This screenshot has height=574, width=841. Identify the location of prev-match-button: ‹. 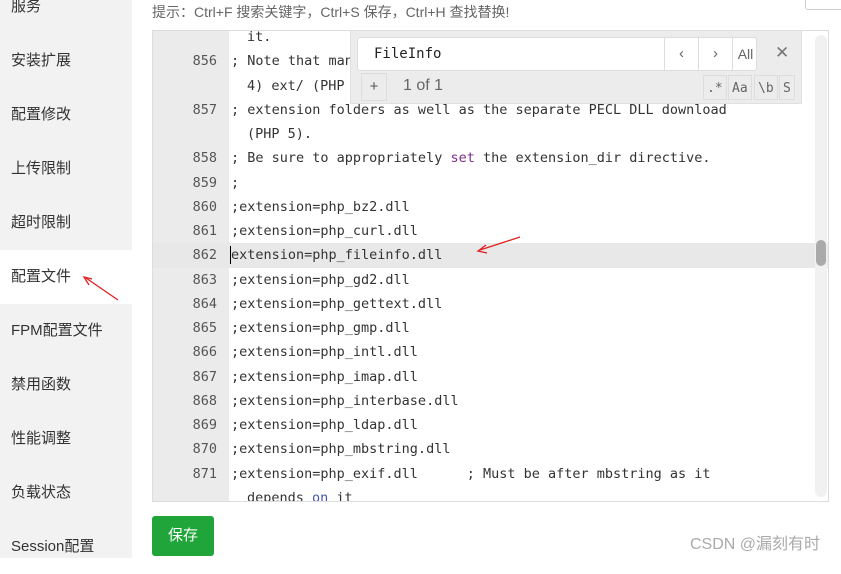
(681, 54).